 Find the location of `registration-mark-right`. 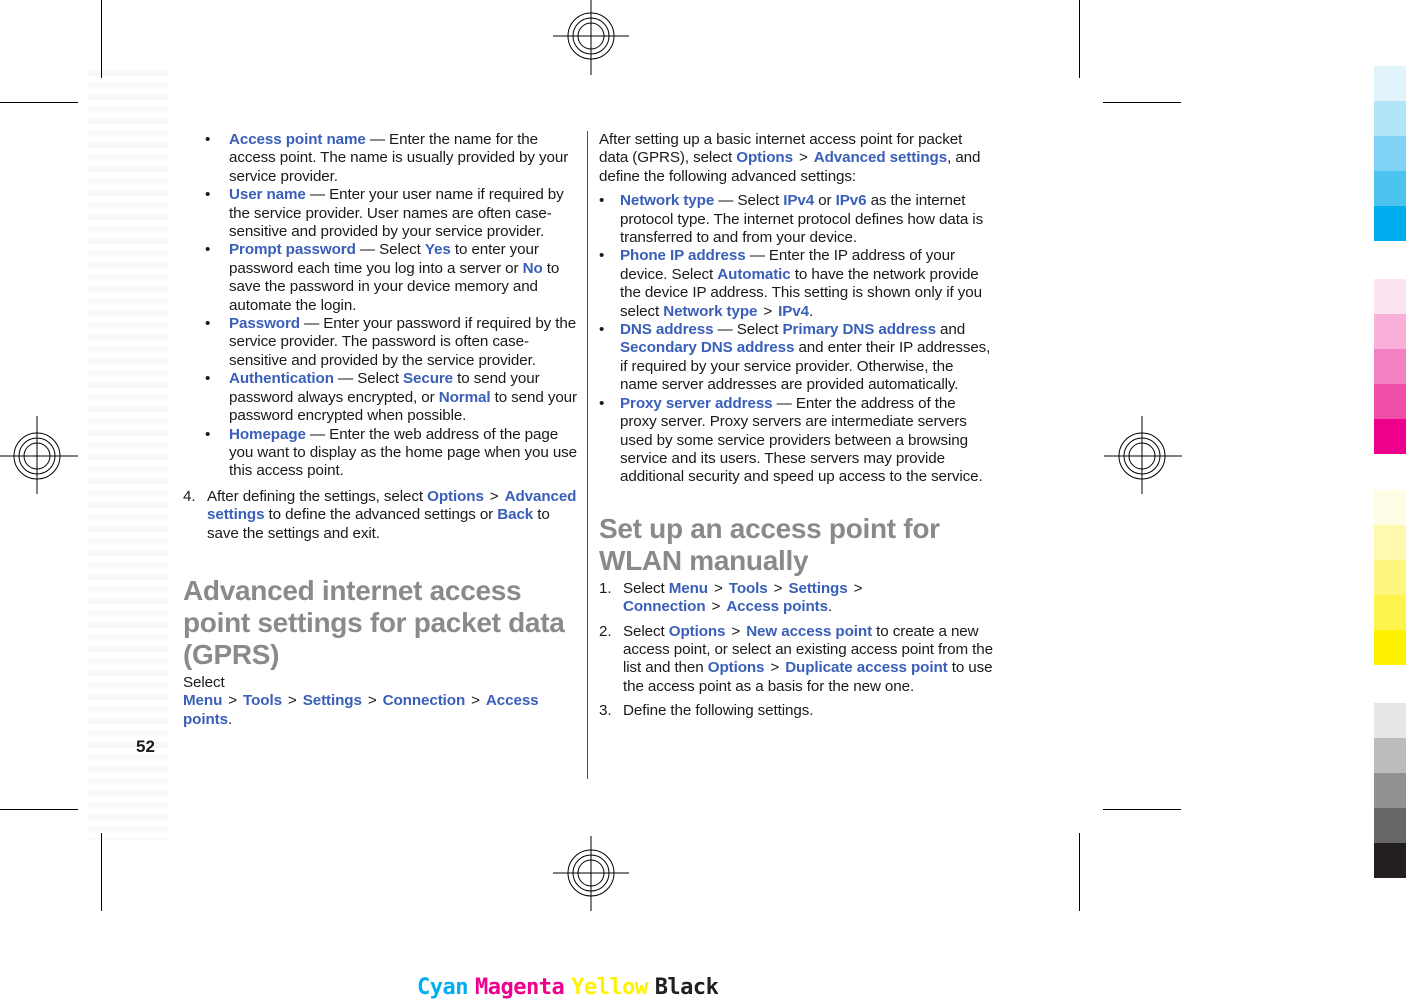

registration-mark-right is located at coordinates (1143, 455).